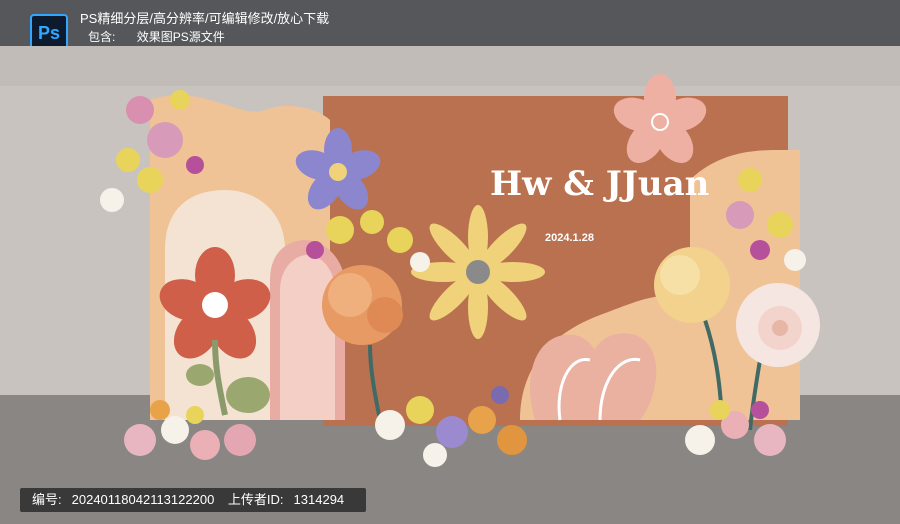 The height and width of the screenshot is (524, 900). Describe the element at coordinates (599, 184) in the screenshot. I see `couple-names: Hw & JJuan` at that location.